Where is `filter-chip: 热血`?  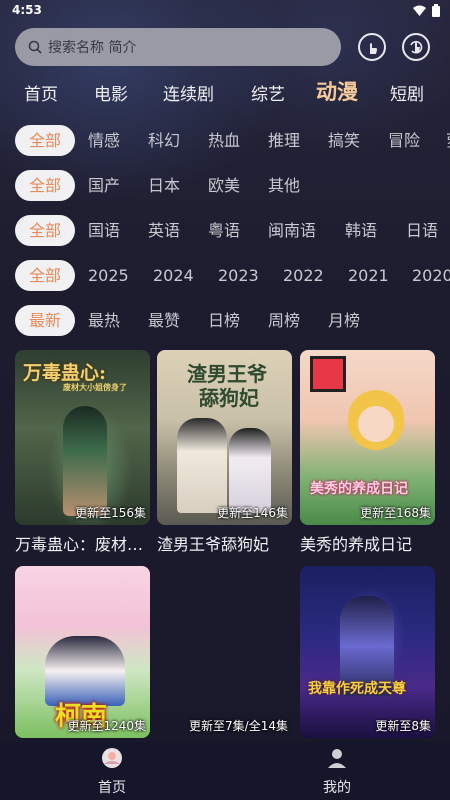
filter-chip: 热血 is located at coordinates (224, 140).